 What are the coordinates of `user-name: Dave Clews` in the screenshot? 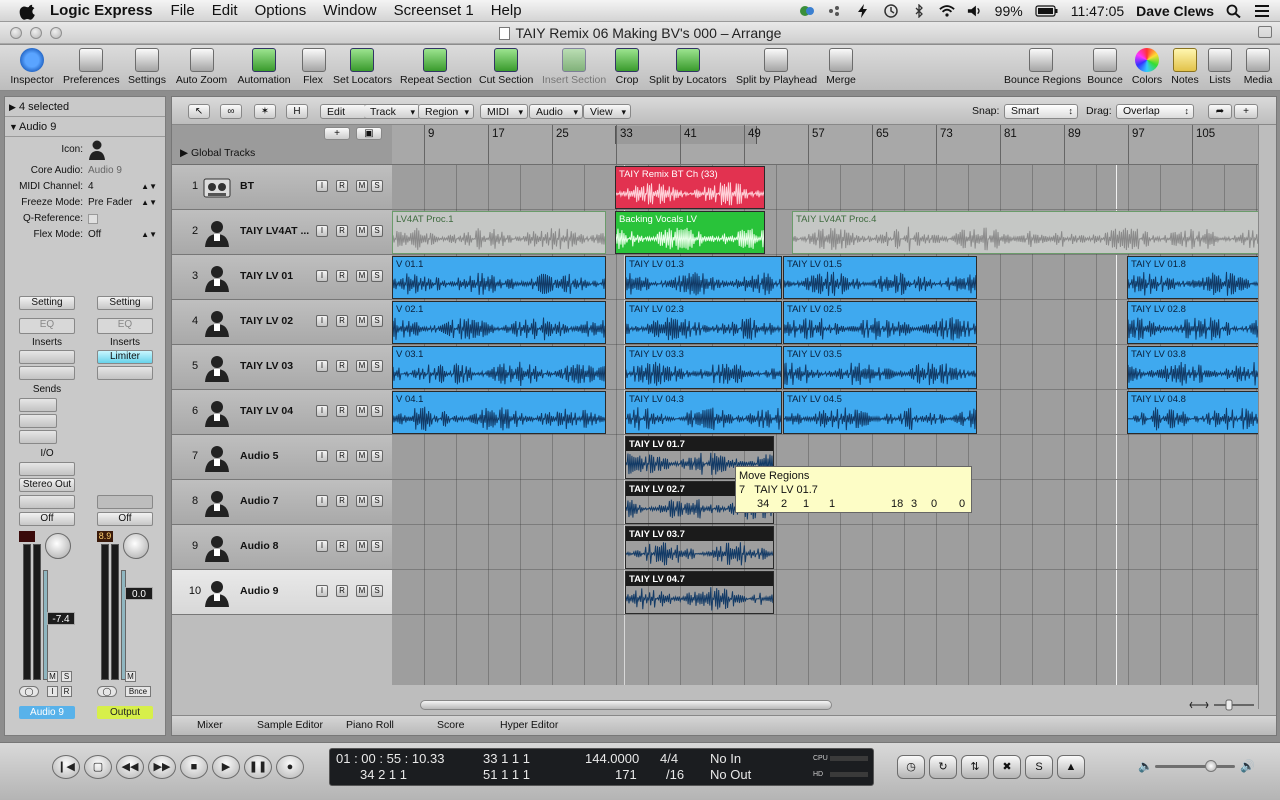 It's located at (1175, 11).